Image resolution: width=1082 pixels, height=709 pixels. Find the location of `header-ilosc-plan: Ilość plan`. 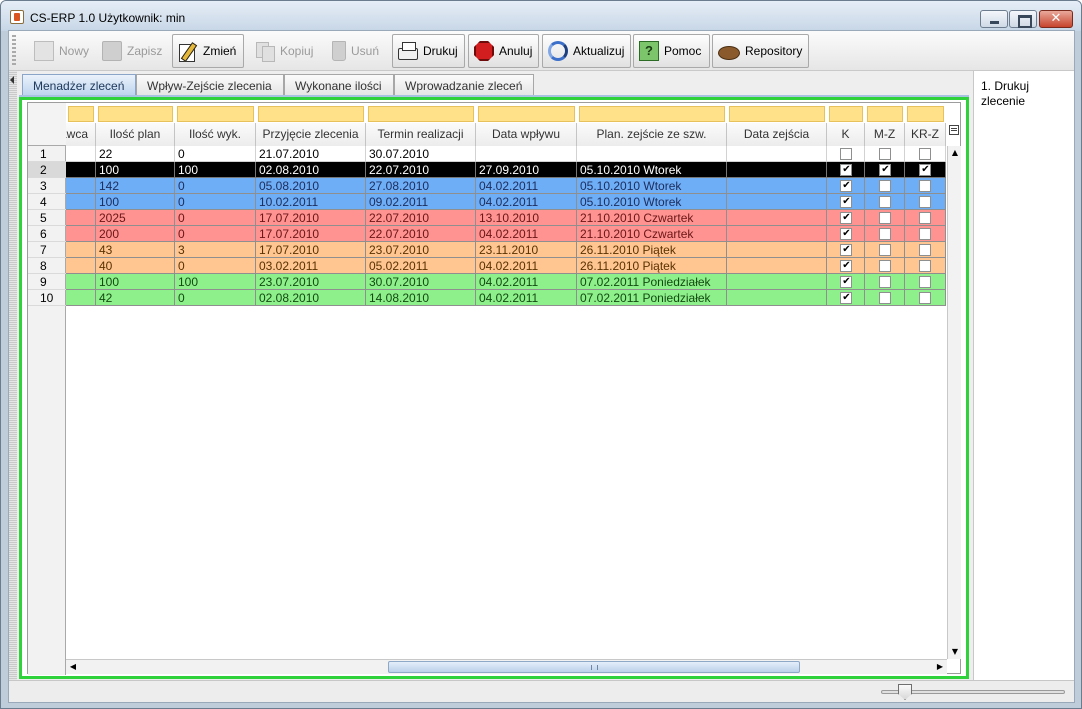

header-ilosc-plan: Ilość plan is located at coordinates (135, 134).